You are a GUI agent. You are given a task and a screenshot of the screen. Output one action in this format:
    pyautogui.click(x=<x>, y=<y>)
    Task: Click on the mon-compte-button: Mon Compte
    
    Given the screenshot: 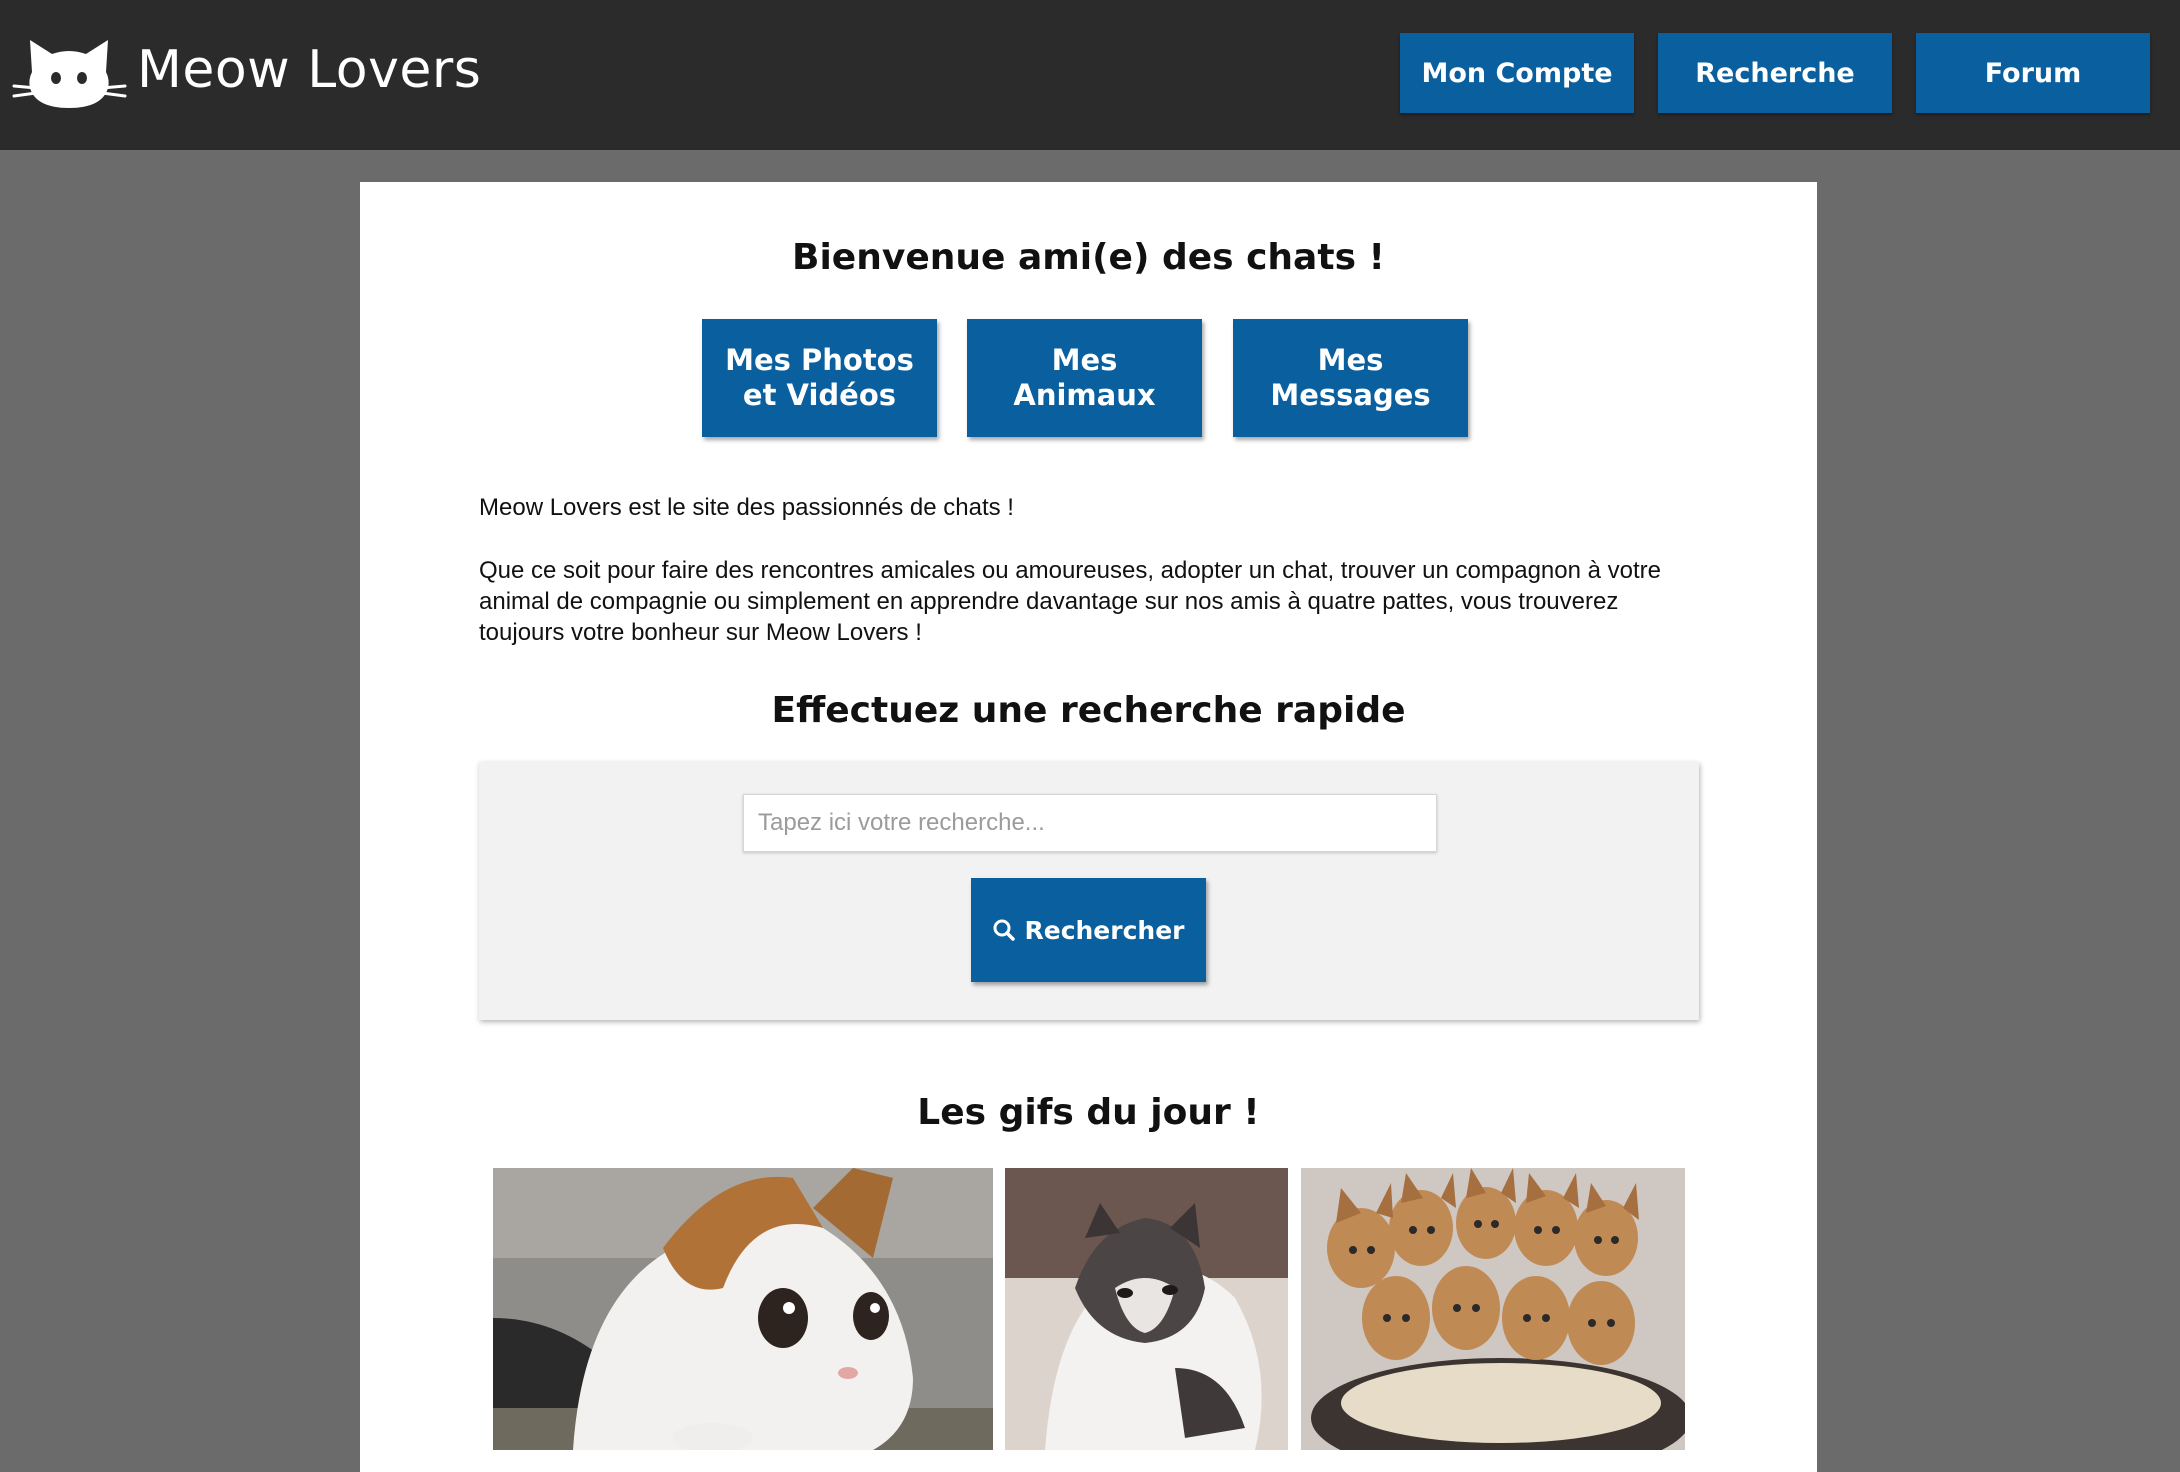 What is the action you would take?
    pyautogui.click(x=1517, y=73)
    